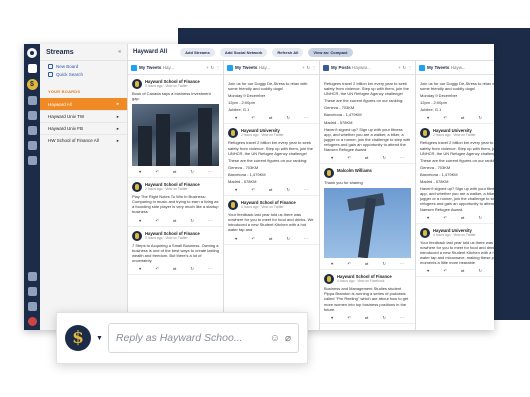 Image resolution: width=530 pixels, height=397 pixels. I want to click on collapse-icon: «, so click(119, 52).